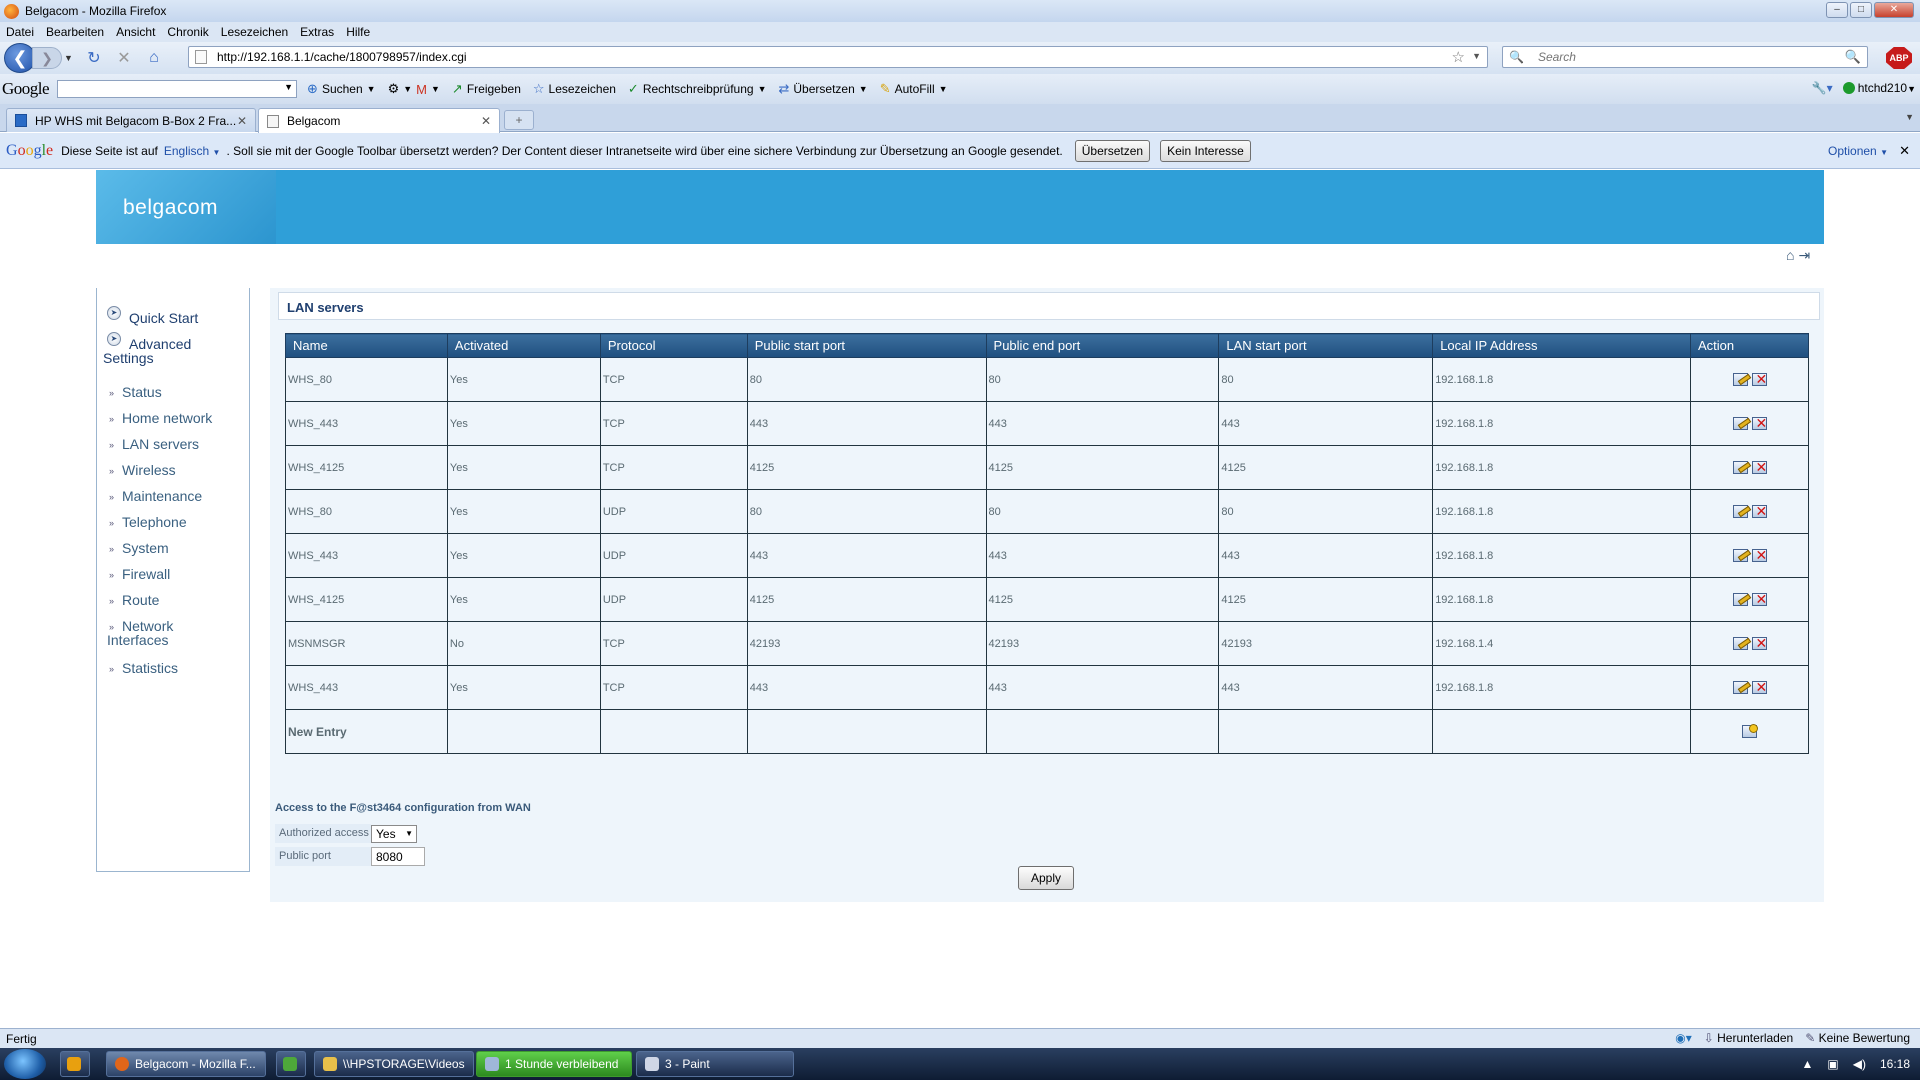 The width and height of the screenshot is (1920, 1080). Describe the element at coordinates (26, 89) in the screenshot. I see `google-toolbar-logo: Google` at that location.